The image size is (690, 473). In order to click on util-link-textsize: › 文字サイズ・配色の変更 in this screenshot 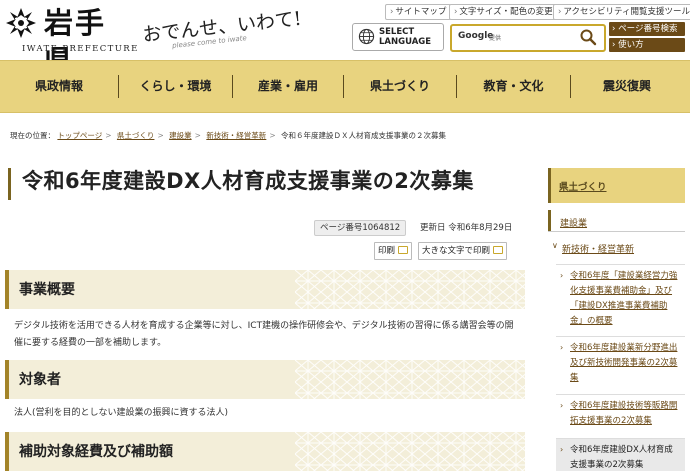, I will do `click(503, 12)`.